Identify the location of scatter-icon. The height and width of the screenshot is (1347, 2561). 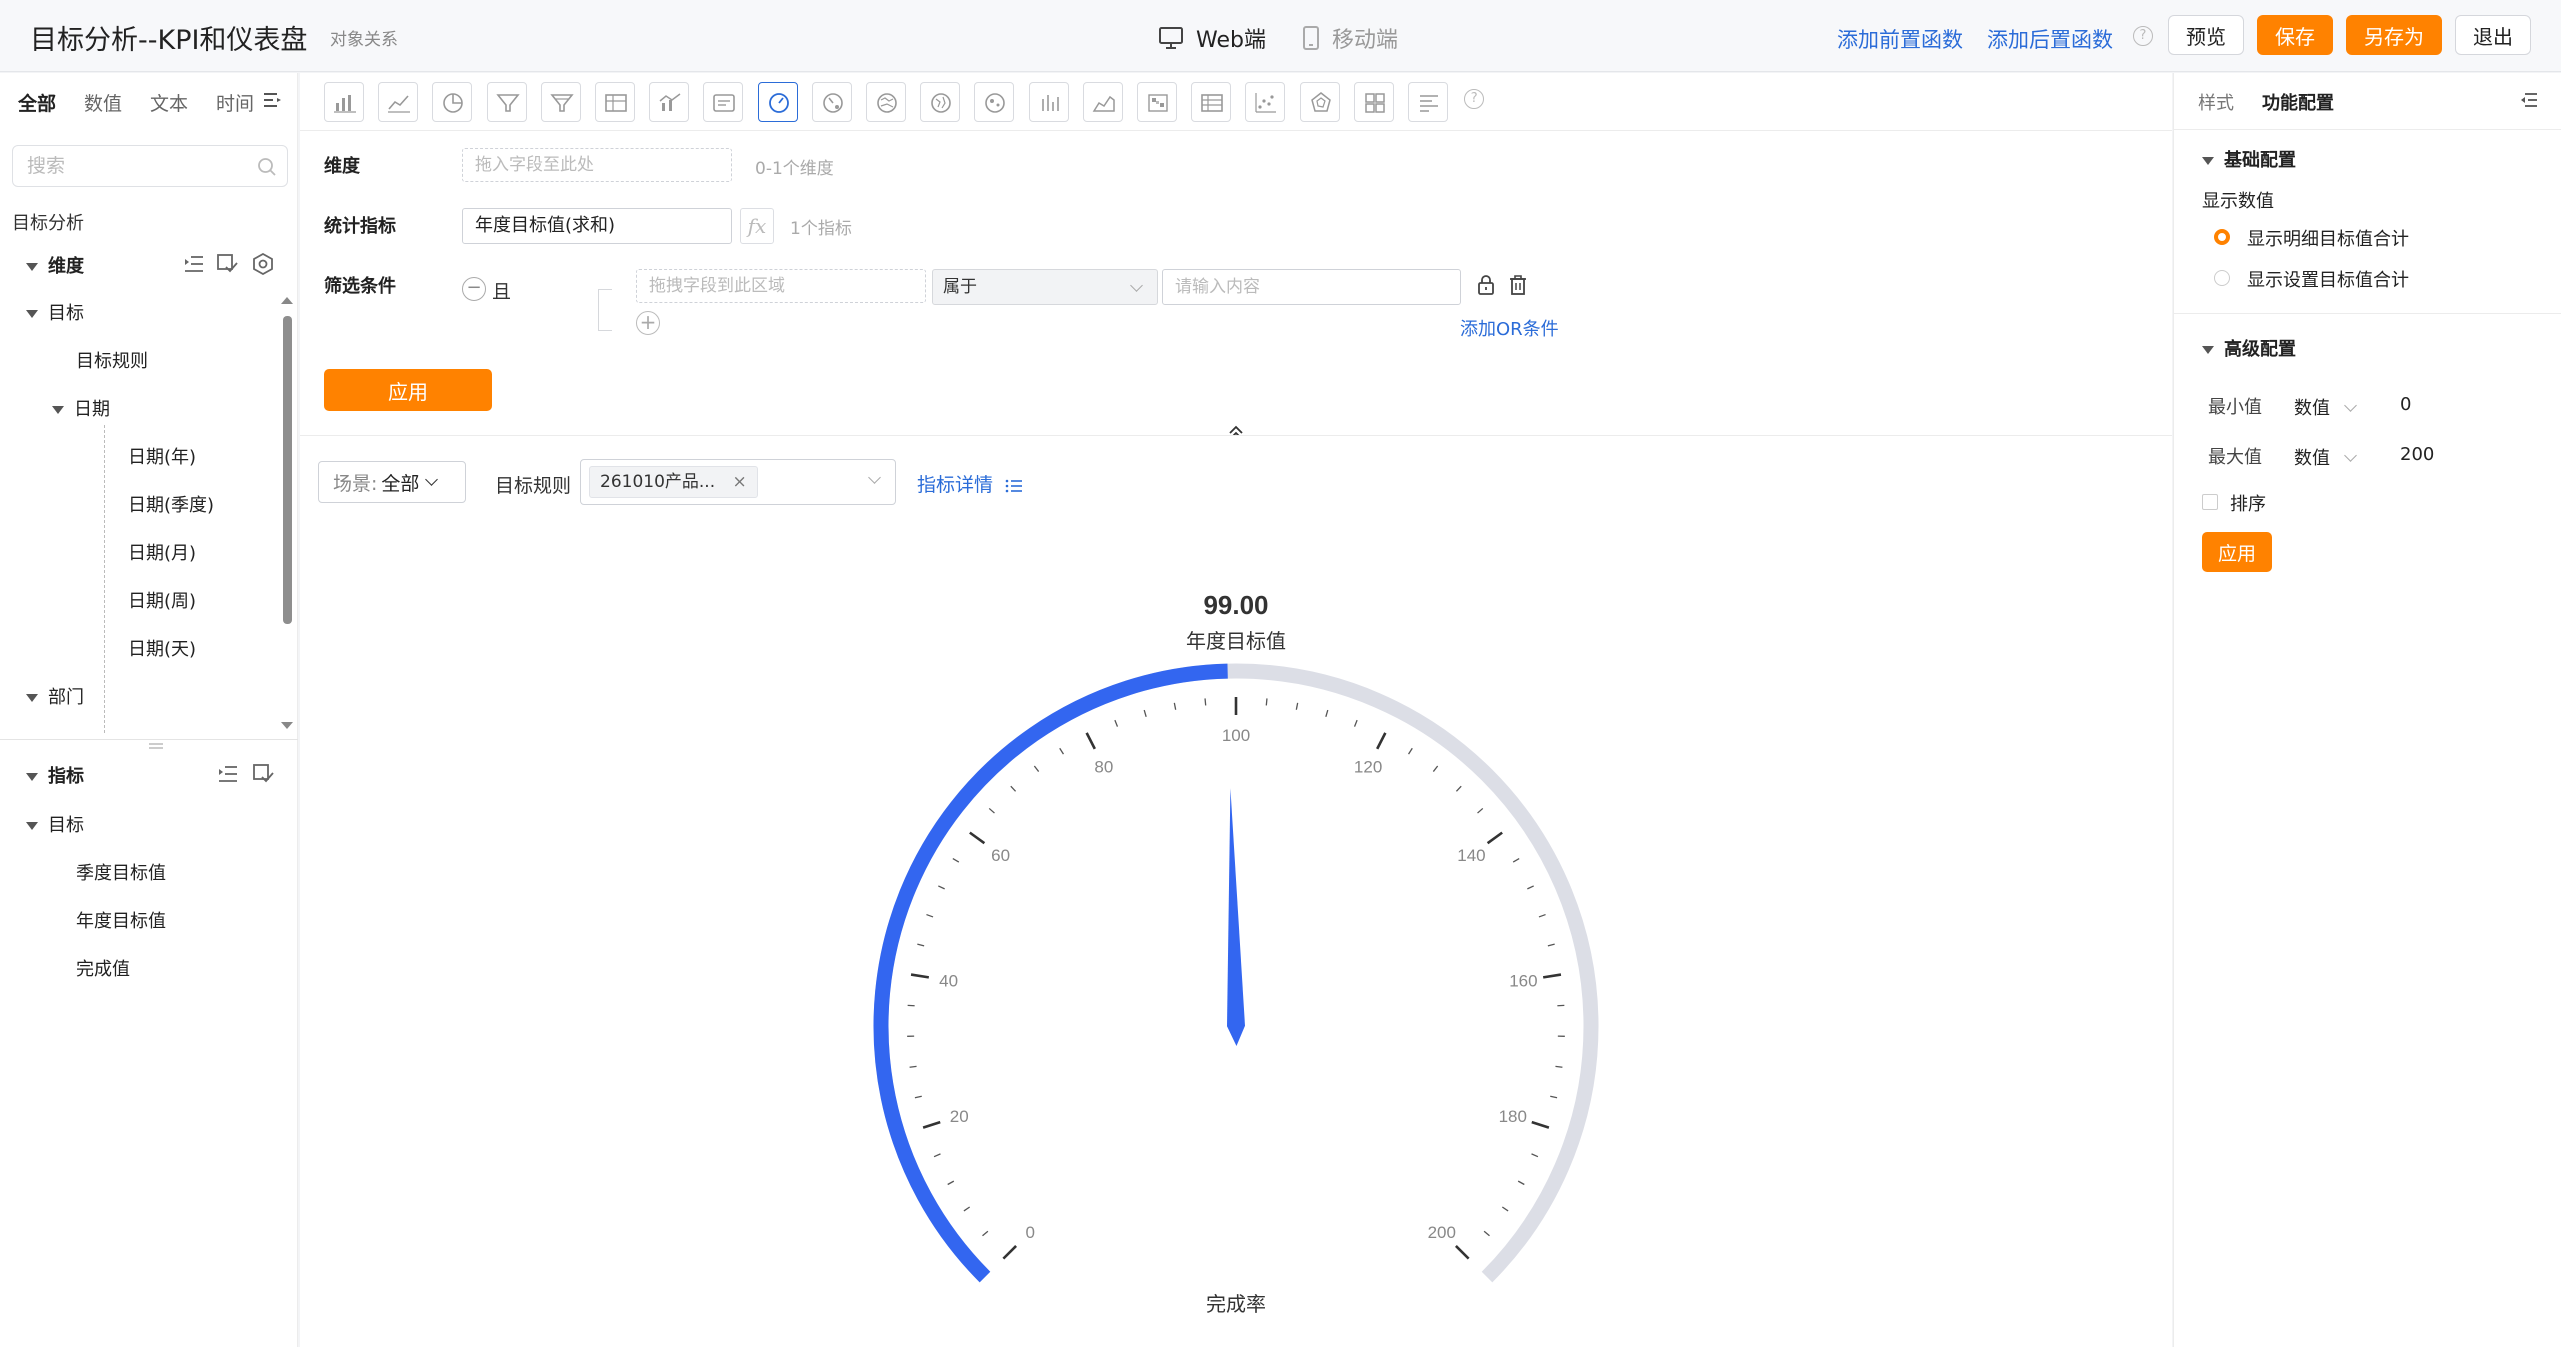
(1265, 102).